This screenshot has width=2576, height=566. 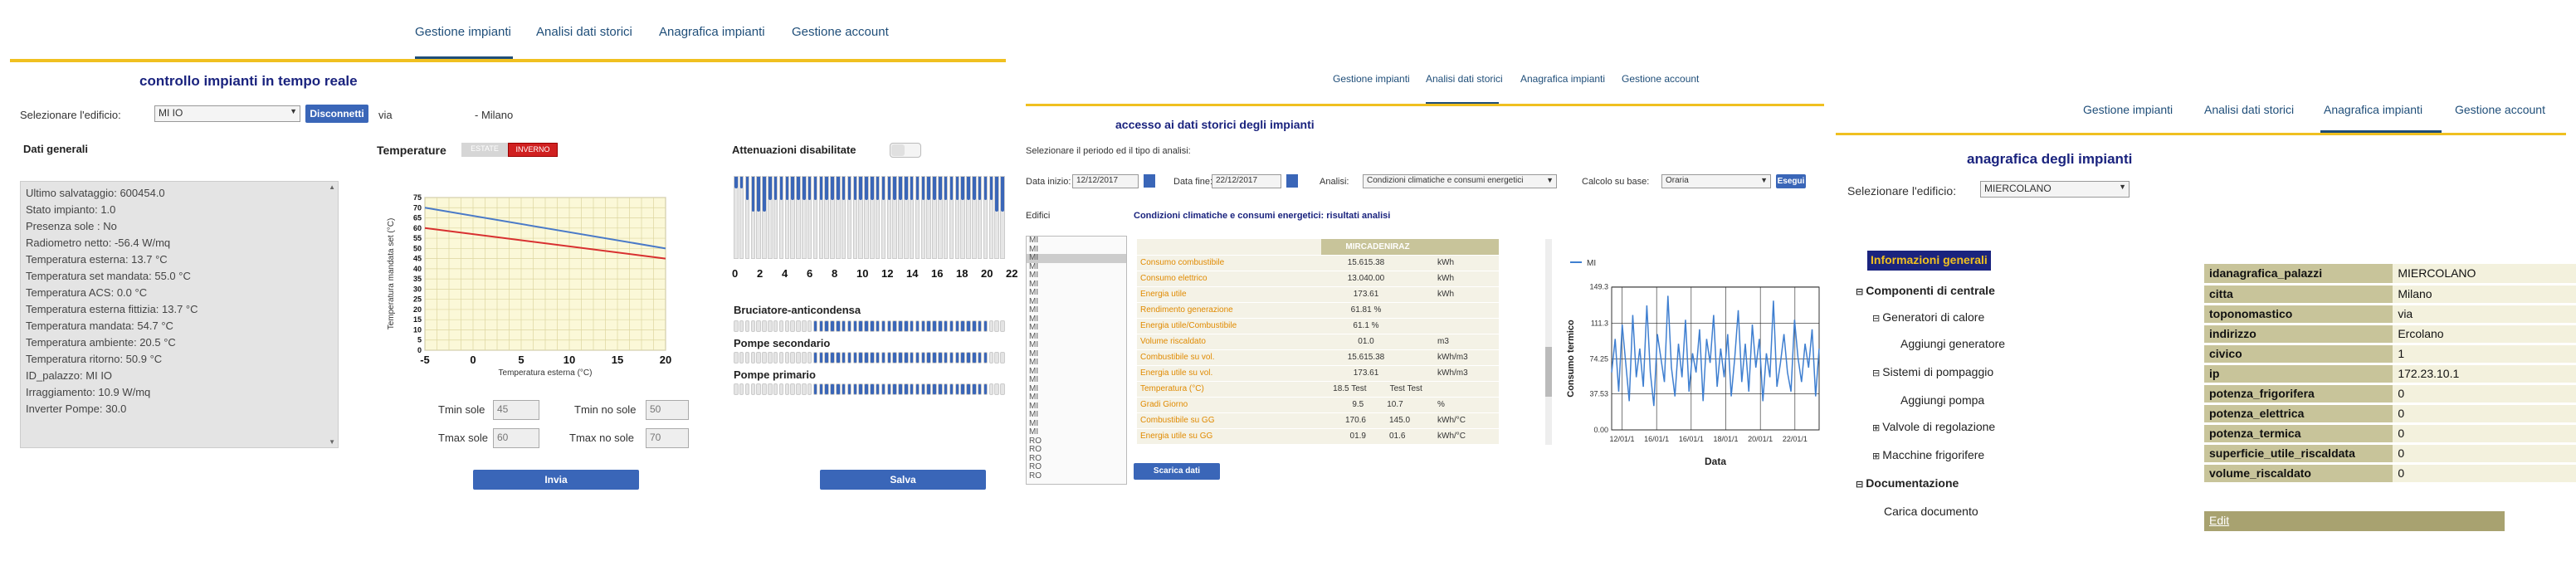 What do you see at coordinates (463, 32) in the screenshot?
I see `nav-gestione-impianti: Gestione impianti` at bounding box center [463, 32].